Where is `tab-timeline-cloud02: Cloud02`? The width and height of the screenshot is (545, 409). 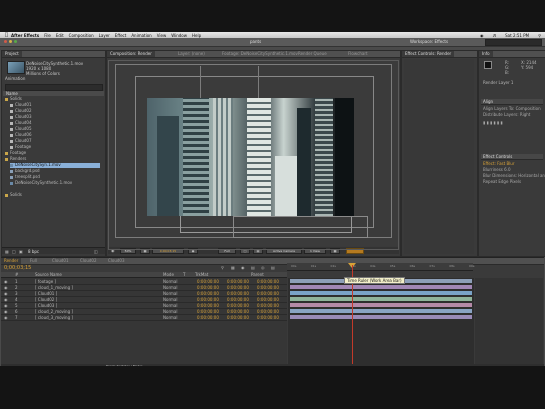
tab-timeline-cloud02: Cloud02 is located at coordinates (88, 261).